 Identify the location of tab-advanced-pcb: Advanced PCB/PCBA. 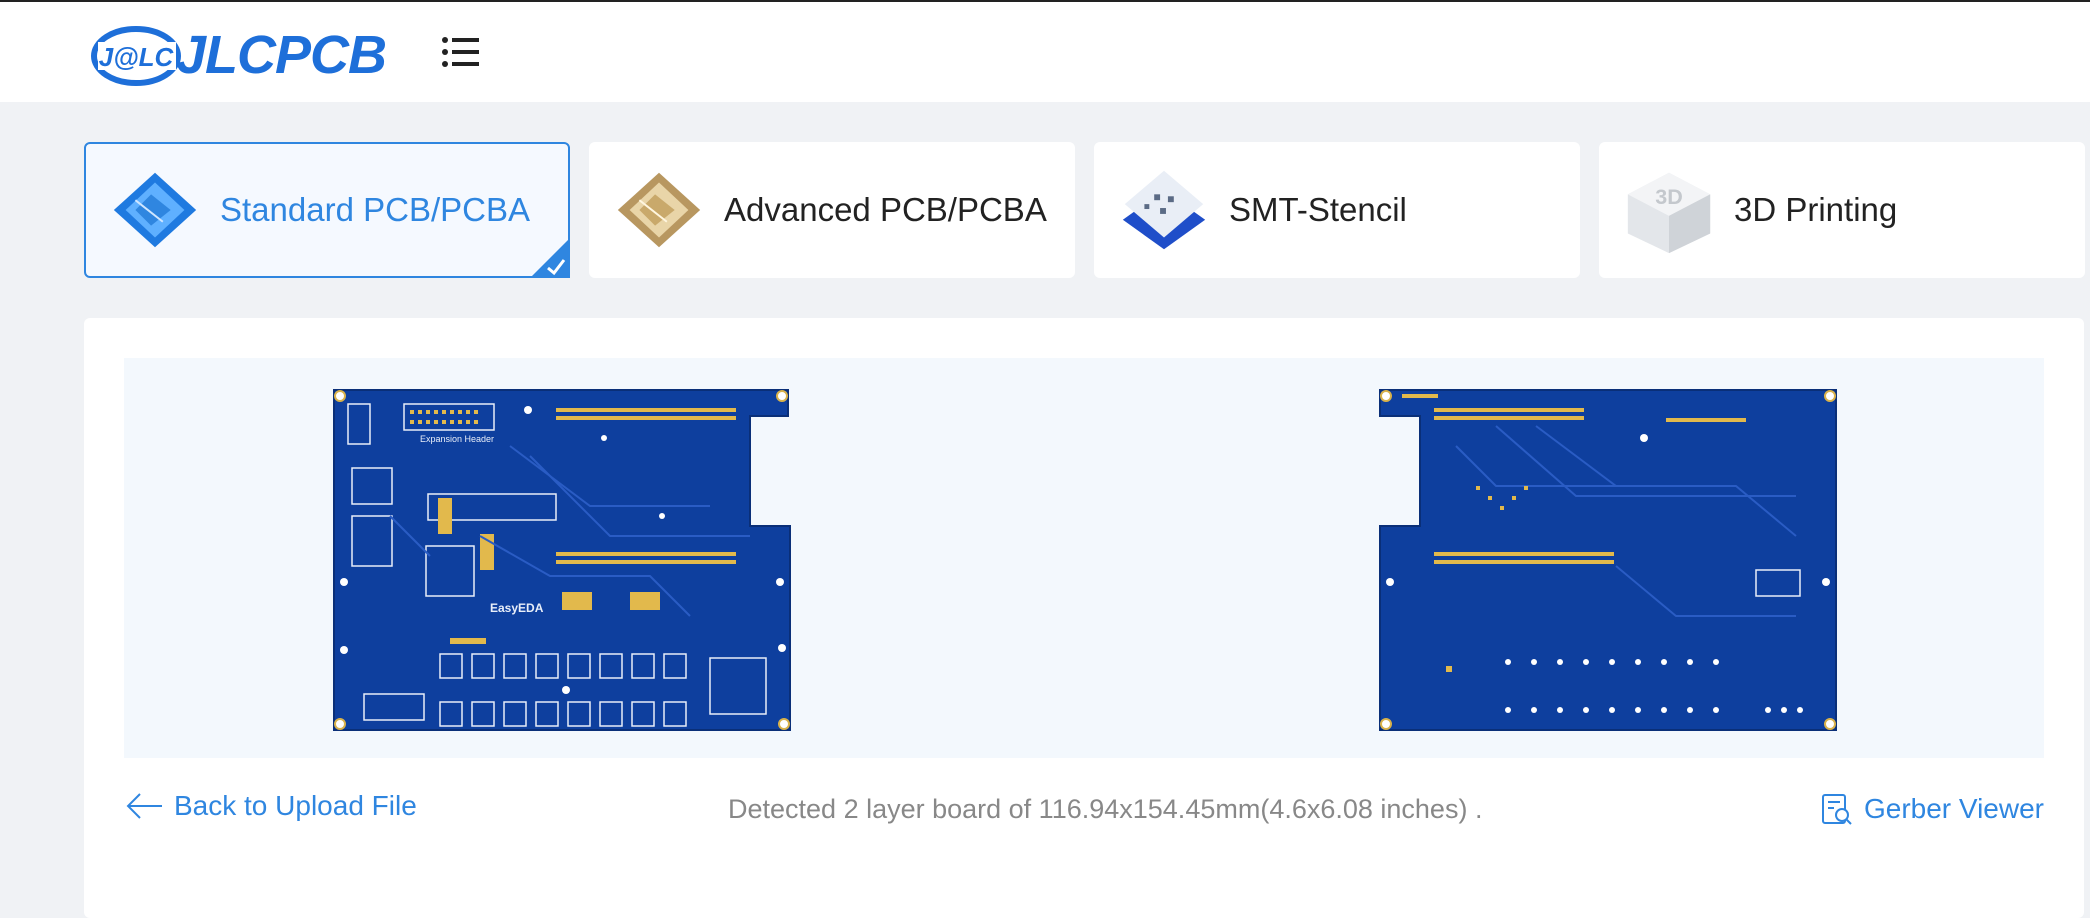
(832, 210).